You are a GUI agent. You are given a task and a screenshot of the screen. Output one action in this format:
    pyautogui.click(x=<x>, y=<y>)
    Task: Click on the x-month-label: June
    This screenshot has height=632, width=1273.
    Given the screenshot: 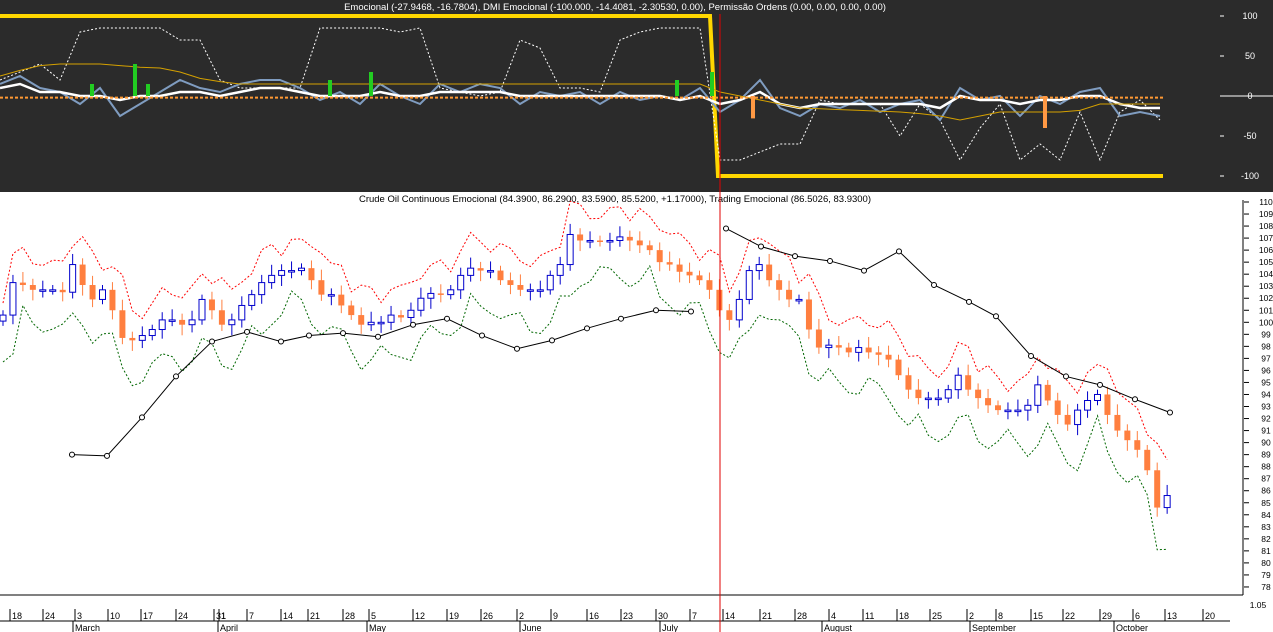 What is the action you would take?
    pyautogui.click(x=532, y=627)
    